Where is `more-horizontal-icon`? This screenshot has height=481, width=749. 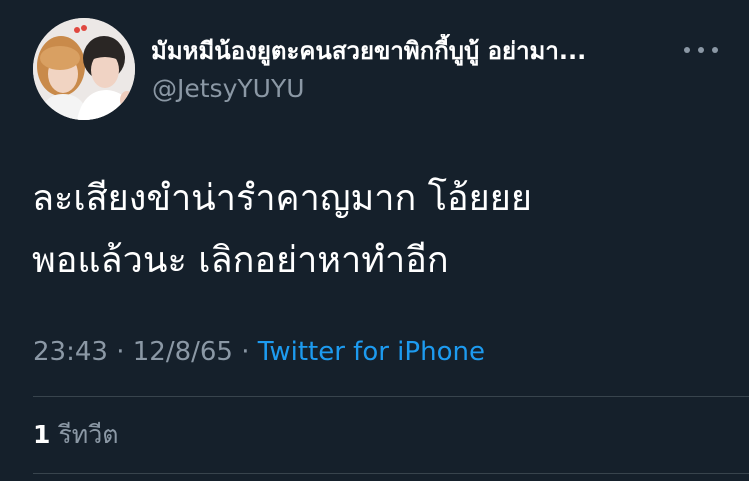 more-horizontal-icon is located at coordinates (701, 50).